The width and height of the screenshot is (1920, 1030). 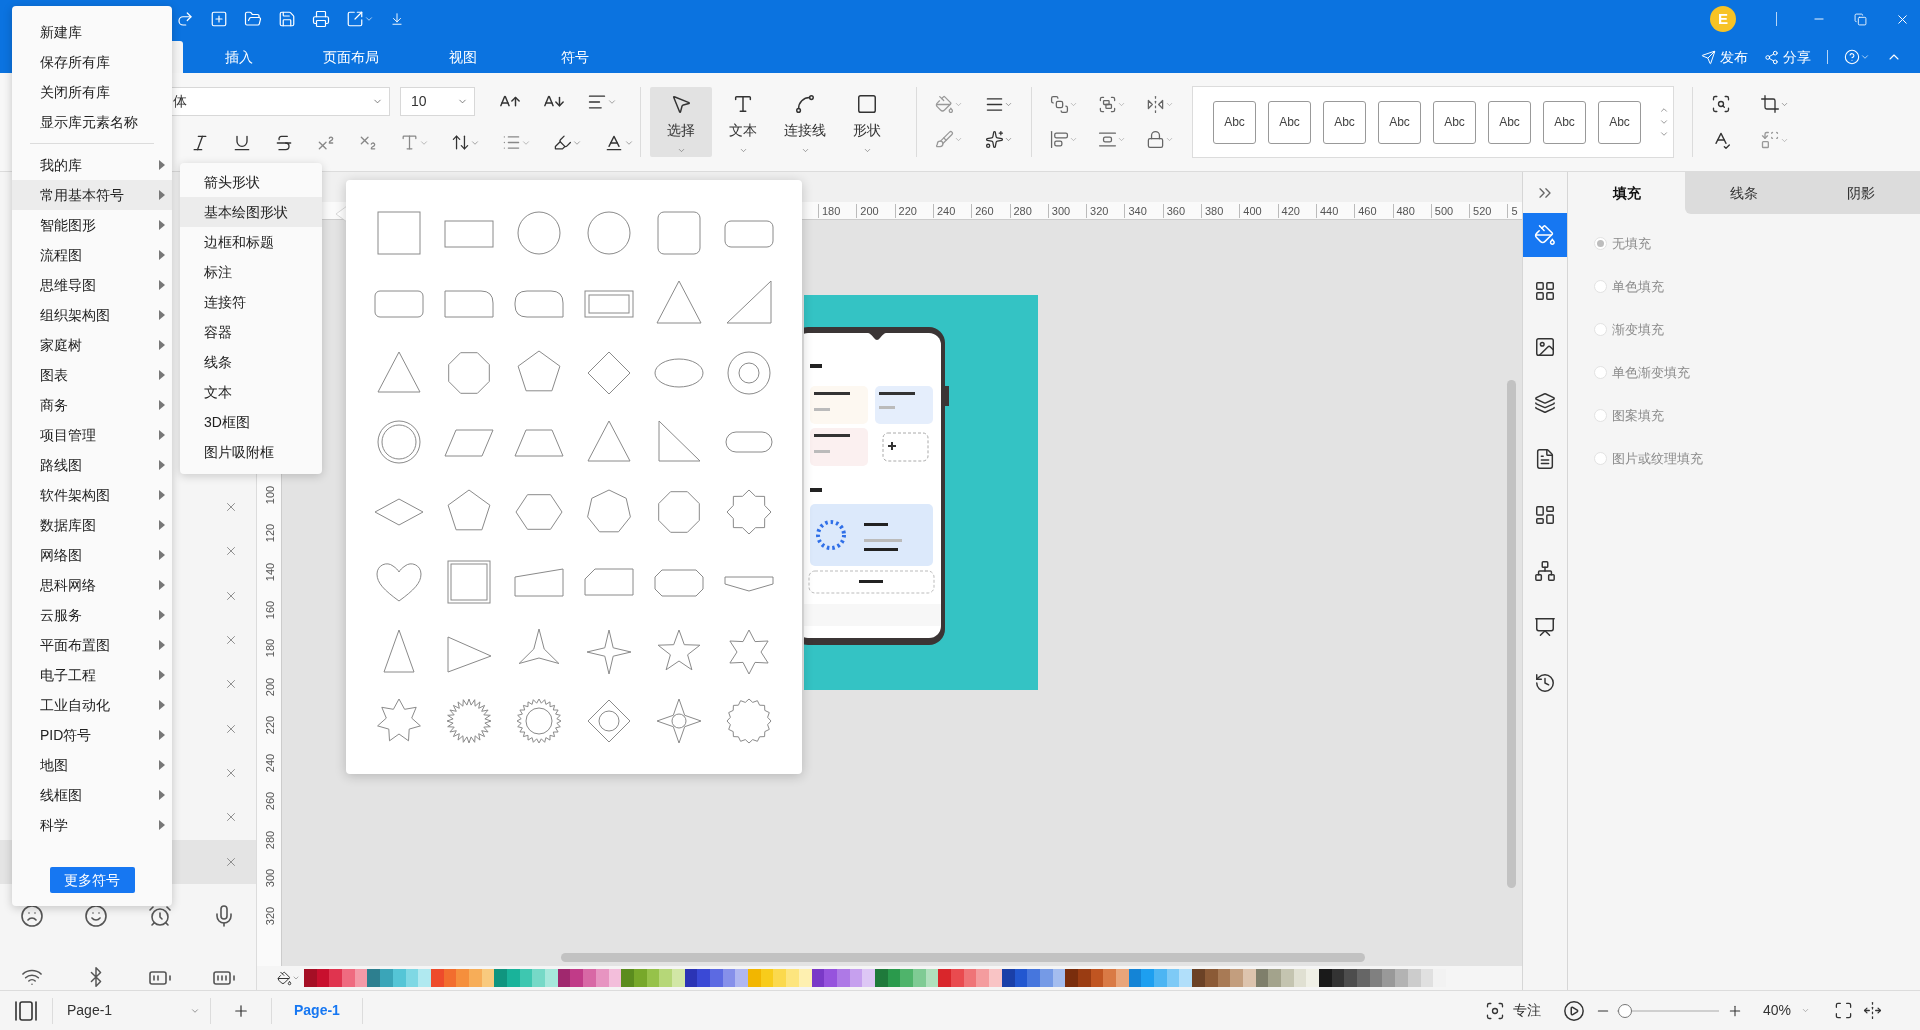 I want to click on document-icon, so click(x=1545, y=459).